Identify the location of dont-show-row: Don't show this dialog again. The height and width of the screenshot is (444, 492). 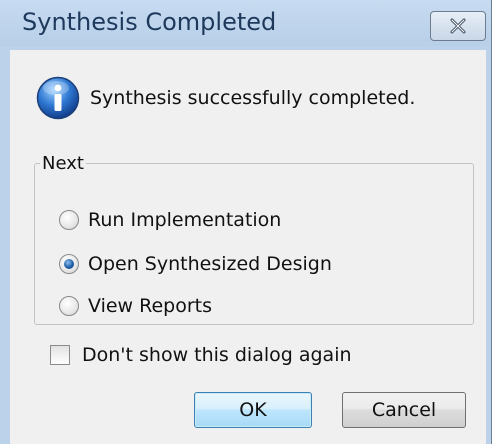
(201, 355).